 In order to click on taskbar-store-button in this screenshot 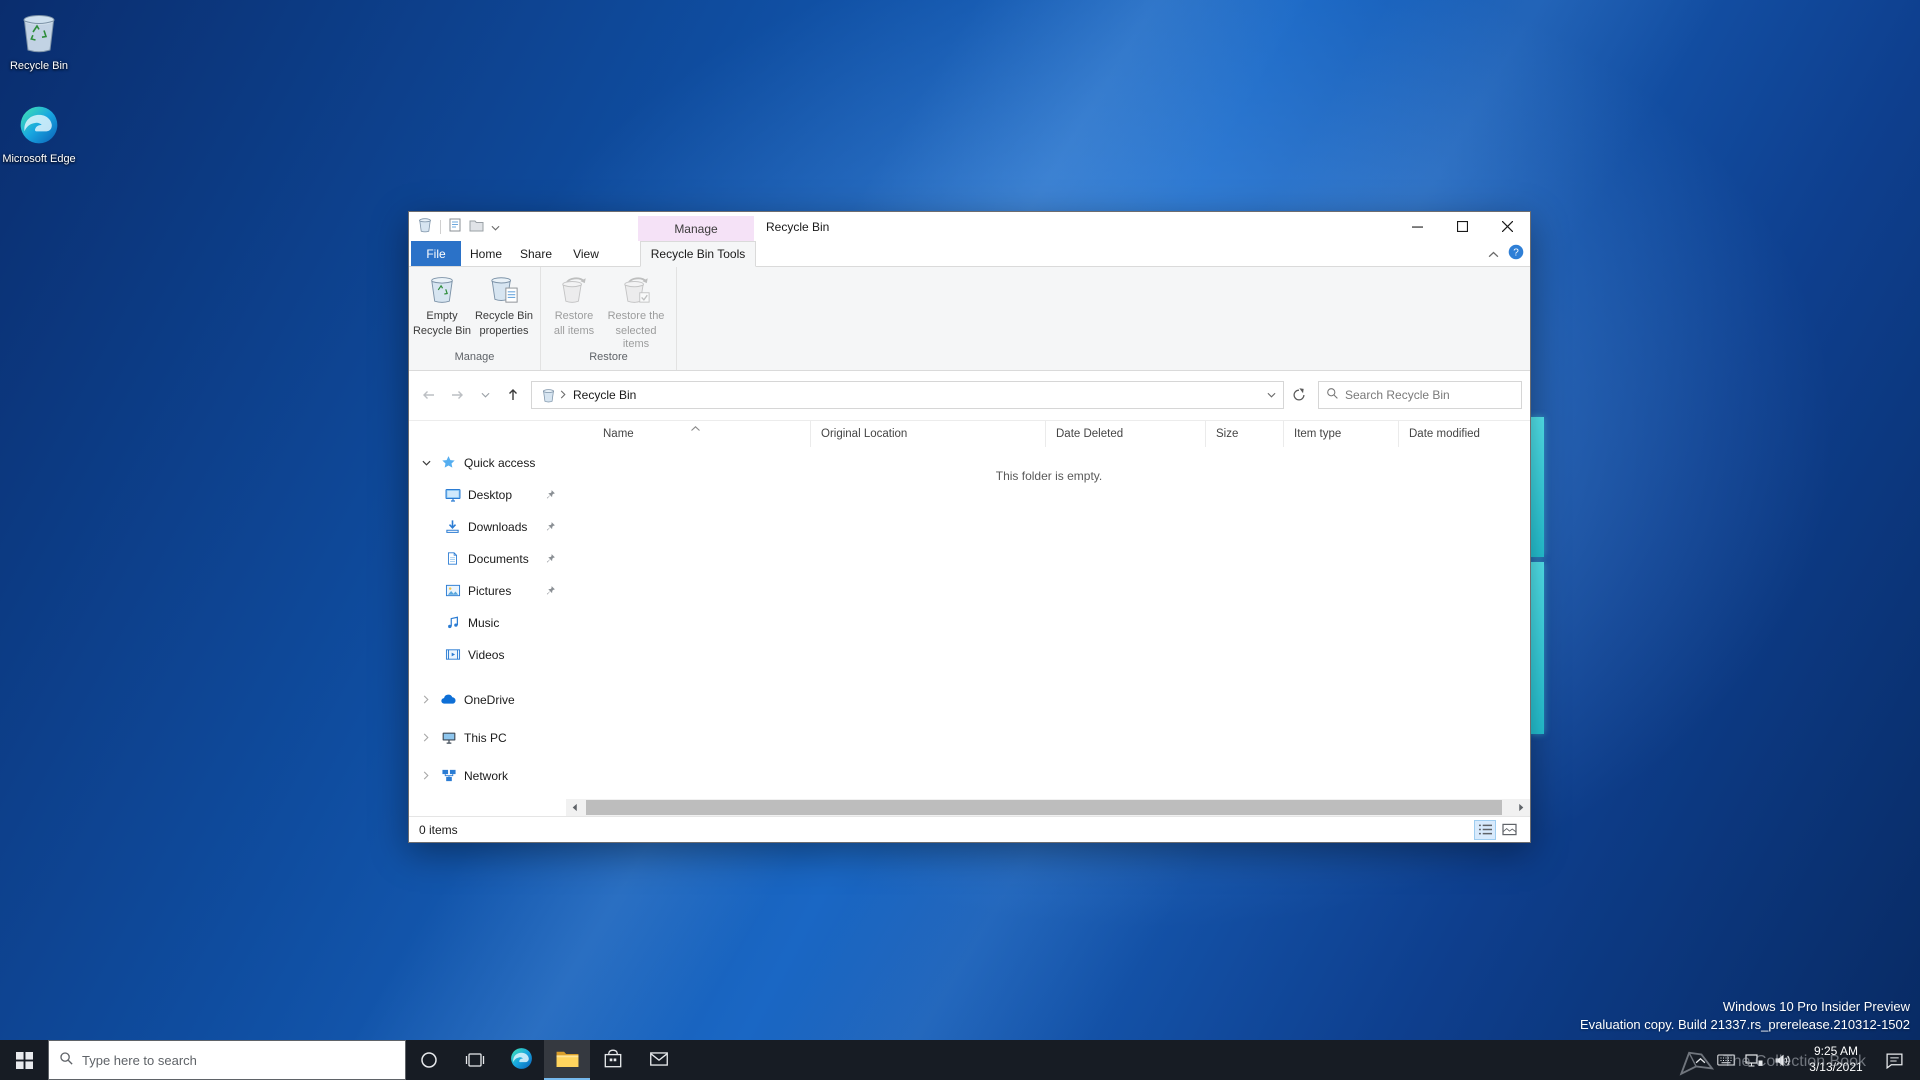, I will do `click(613, 1060)`.